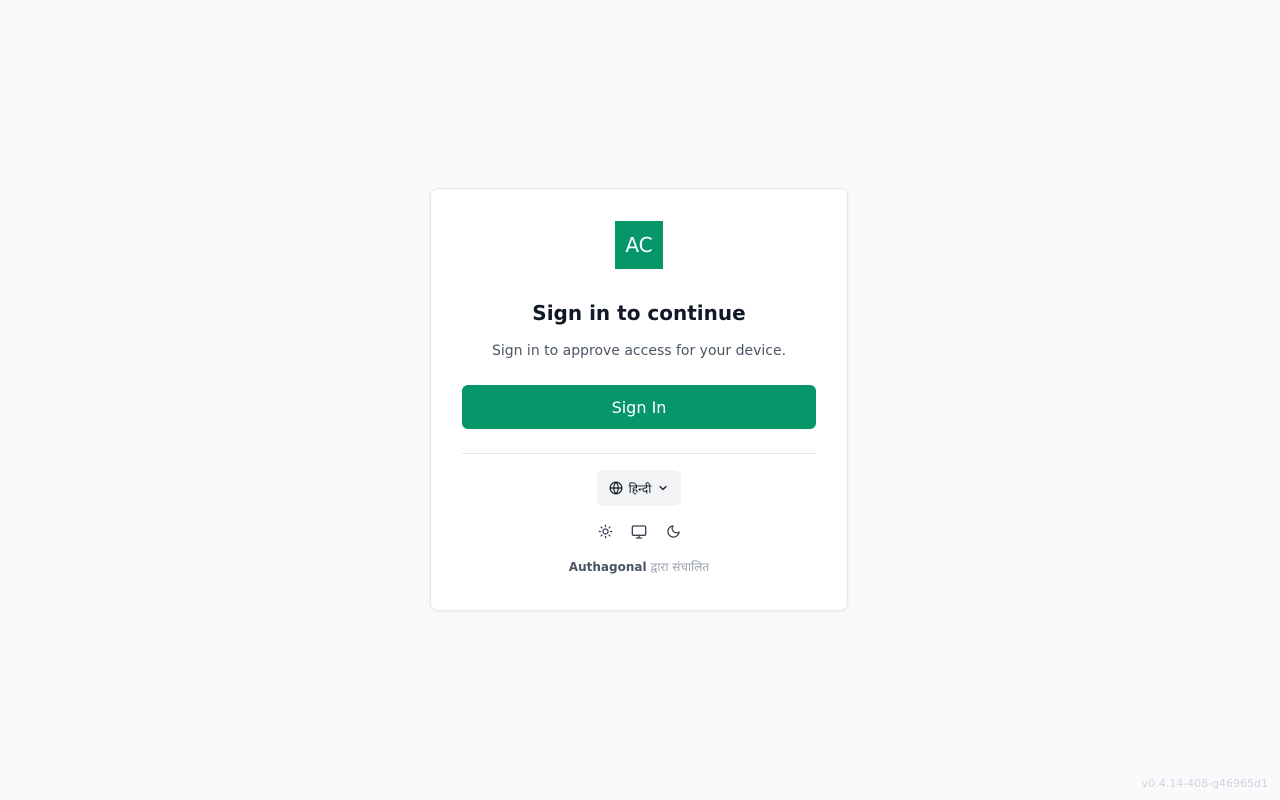 Image resolution: width=1280 pixels, height=800 pixels. I want to click on sign-in-button: Sign In, so click(639, 407).